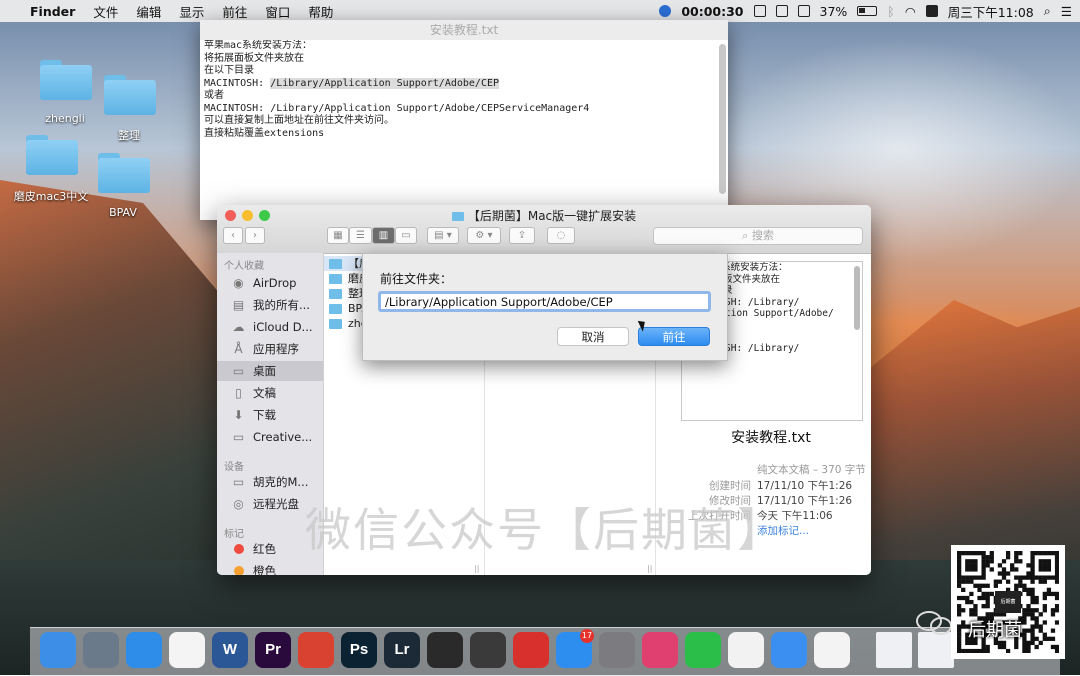 The width and height of the screenshot is (1080, 676). Describe the element at coordinates (522, 235) in the screenshot. I see `share-button: ⇪` at that location.